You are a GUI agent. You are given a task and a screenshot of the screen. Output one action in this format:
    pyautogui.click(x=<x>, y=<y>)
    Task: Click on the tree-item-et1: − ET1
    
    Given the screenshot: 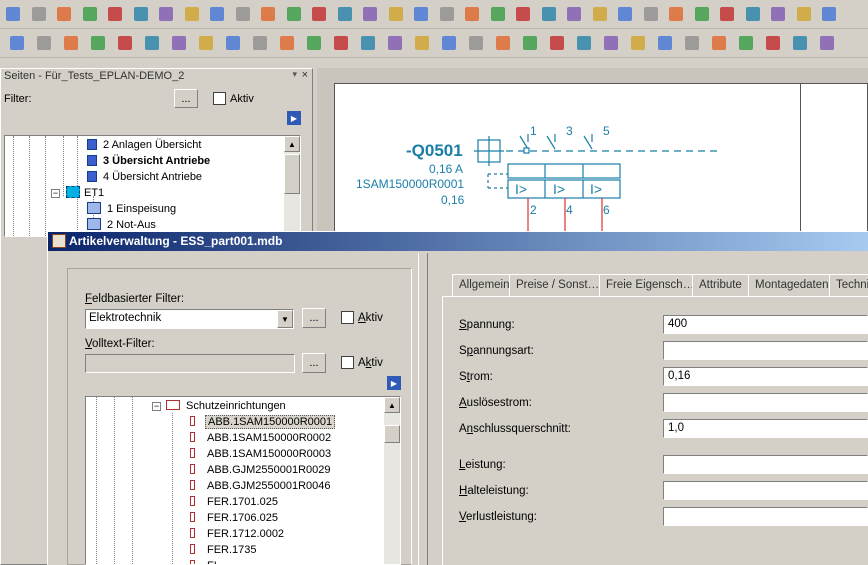 What is the action you would take?
    pyautogui.click(x=77, y=193)
    